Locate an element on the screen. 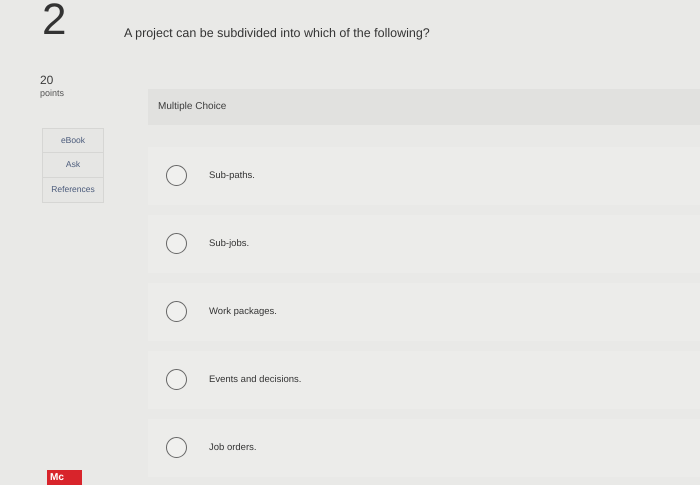 Image resolution: width=700 pixels, height=485 pixels. publisher-logo: Mc is located at coordinates (64, 477).